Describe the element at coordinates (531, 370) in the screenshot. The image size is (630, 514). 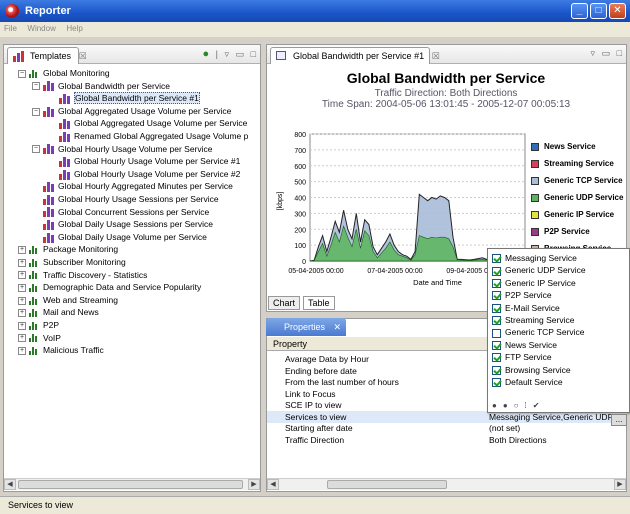
I see `service-option: Browsing Service` at that location.